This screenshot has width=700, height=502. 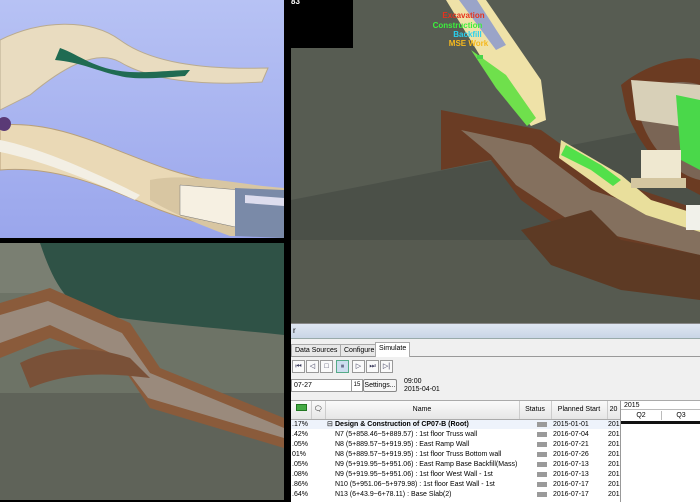 What do you see at coordinates (660, 451) in the screenshot?
I see `gantt-chart: 2015 Q2 Q3` at bounding box center [660, 451].